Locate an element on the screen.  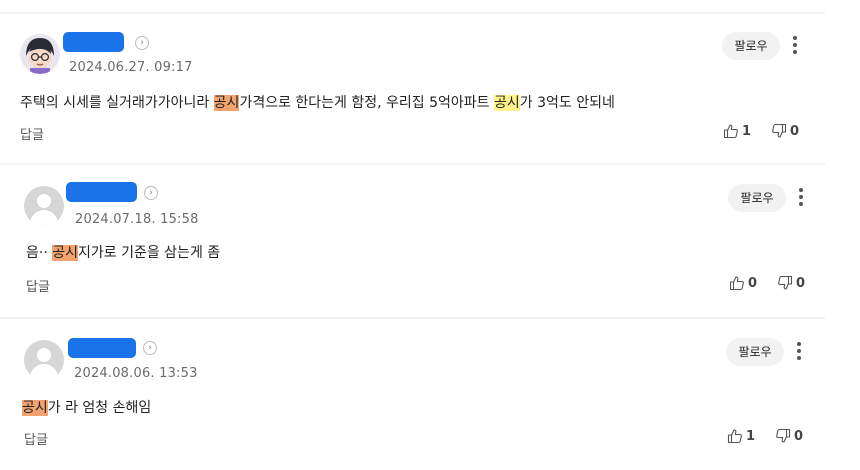
comment-text-segment: 가 3억도 안되네 is located at coordinates (567, 103).